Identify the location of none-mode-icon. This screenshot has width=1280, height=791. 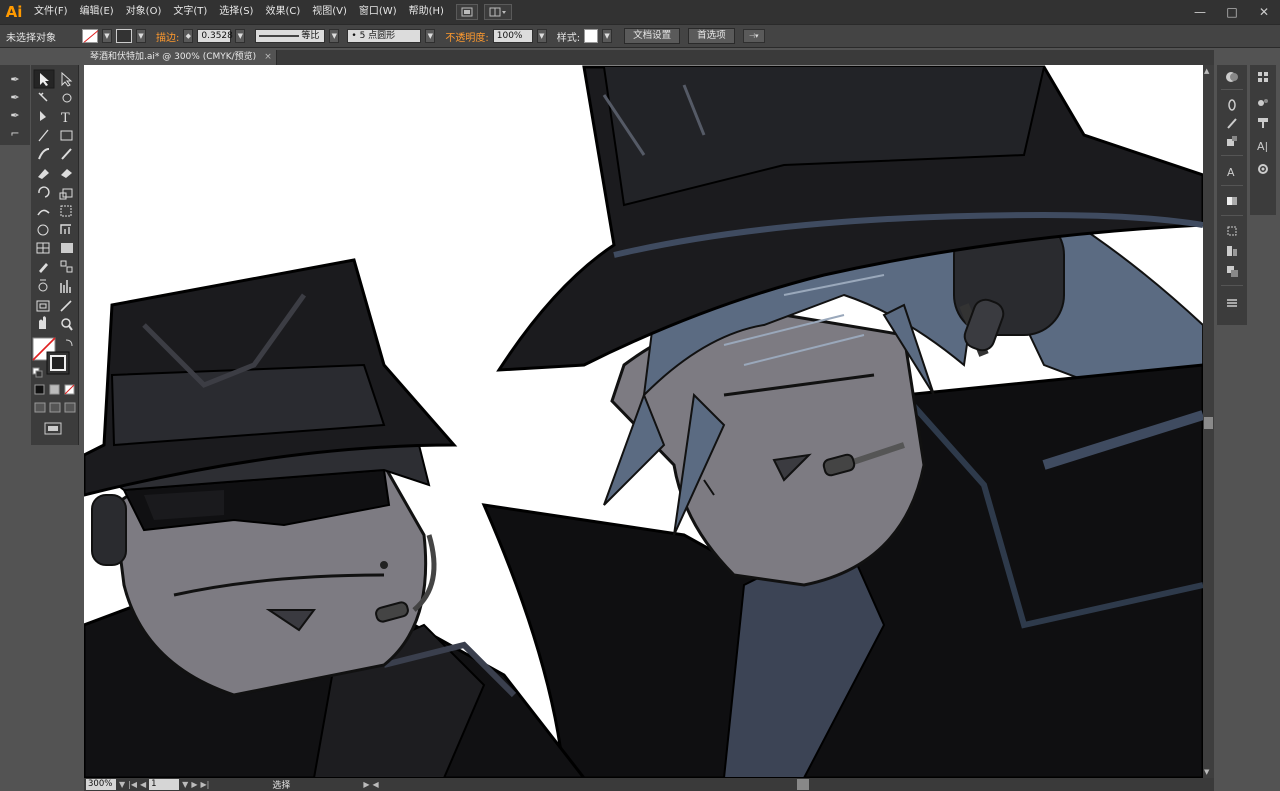
(70, 389).